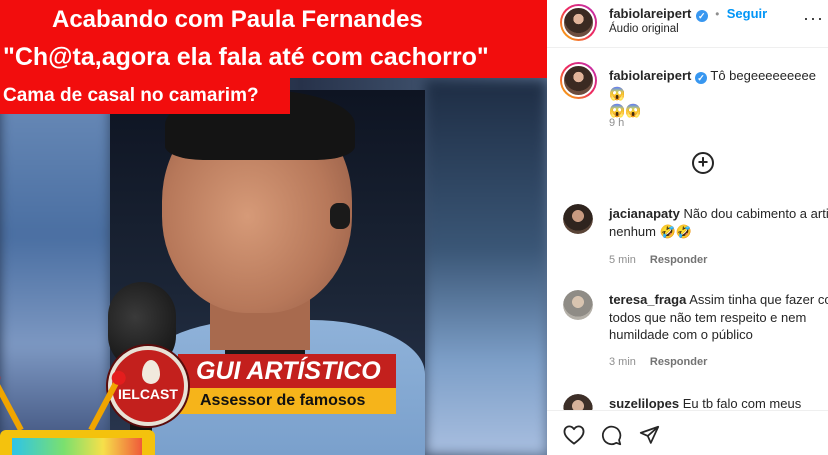 The width and height of the screenshot is (828, 455). What do you see at coordinates (742, 403) in the screenshot?
I see `comment-body: Eu tb falo com meus` at bounding box center [742, 403].